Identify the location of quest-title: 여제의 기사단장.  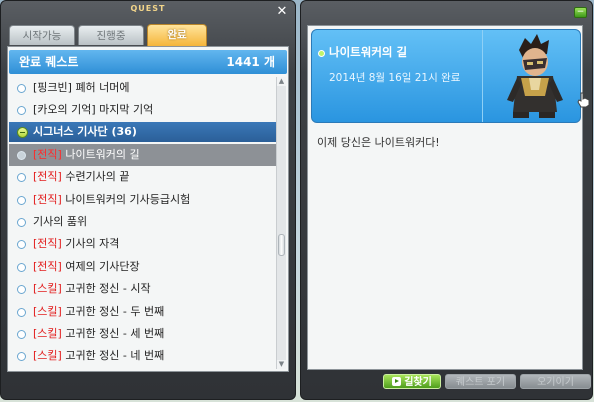
(100, 266).